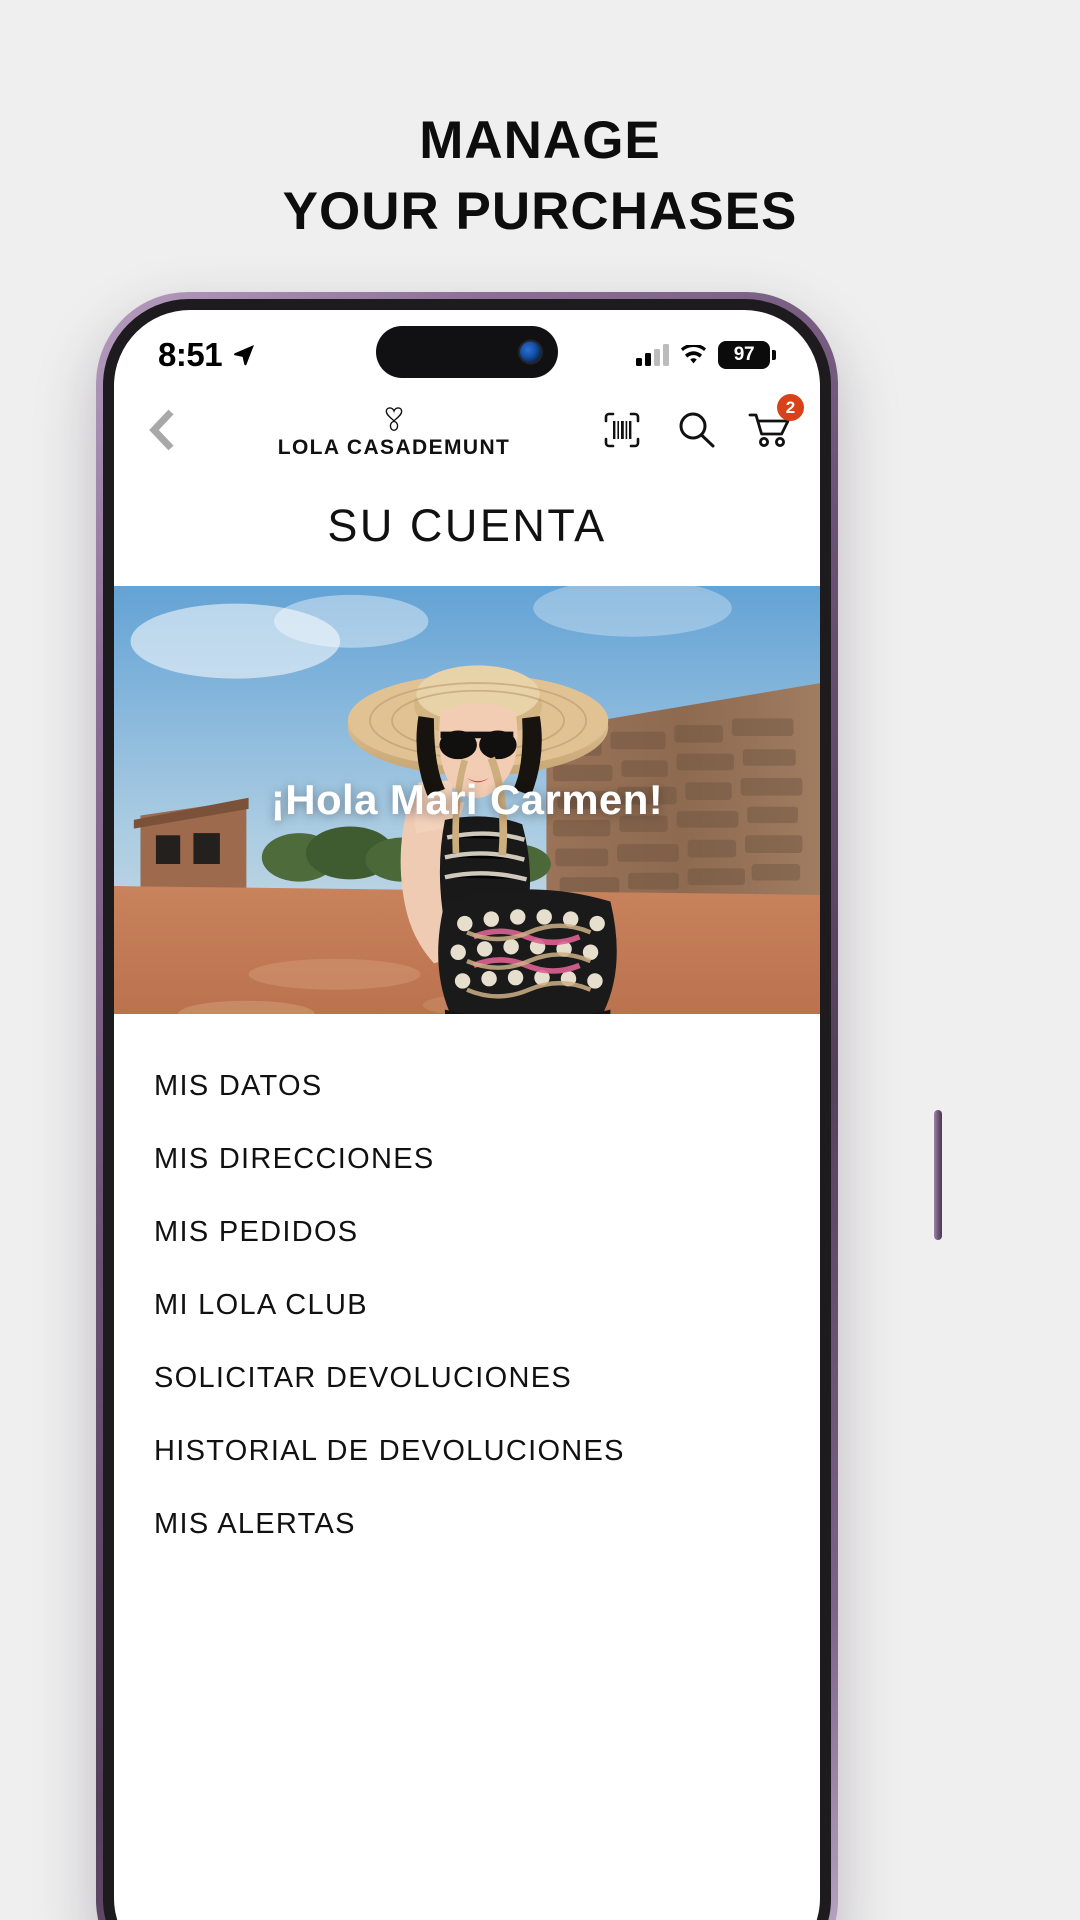 This screenshot has width=1080, height=1920. What do you see at coordinates (652, 355) in the screenshot?
I see `cellular-bars-icon` at bounding box center [652, 355].